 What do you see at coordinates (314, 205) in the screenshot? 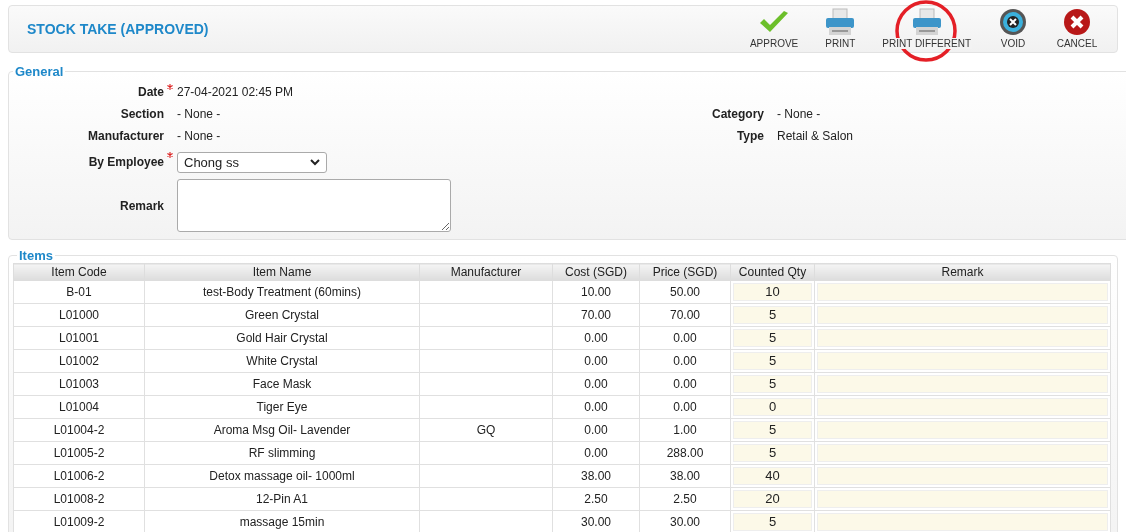
I see `remark-field` at bounding box center [314, 205].